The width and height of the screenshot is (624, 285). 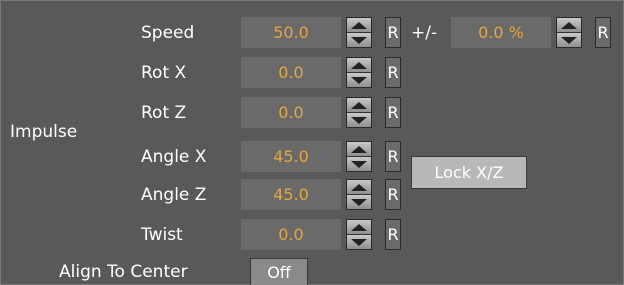 I want to click on speed-field: 50.0, so click(x=291, y=32).